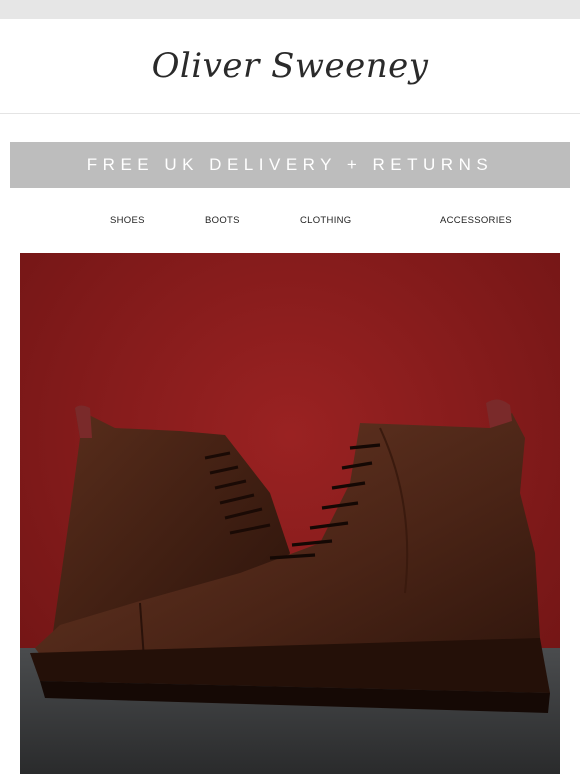 This screenshot has height=774, width=580. Describe the element at coordinates (127, 220) in the screenshot. I see `nav-item-shoes: SHOES` at that location.